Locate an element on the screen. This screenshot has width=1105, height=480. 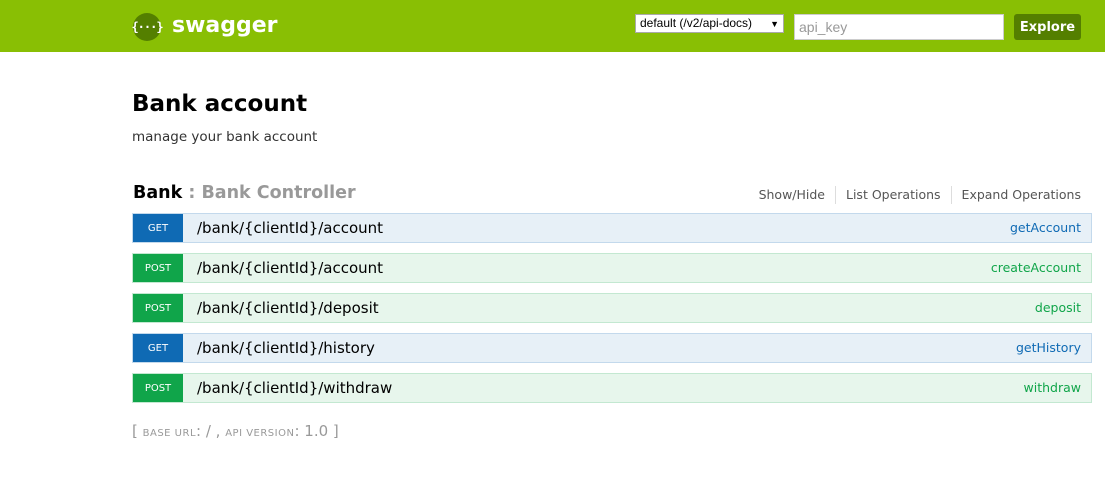
resource-heading: Bank : Bank Controller is located at coordinates (244, 193).